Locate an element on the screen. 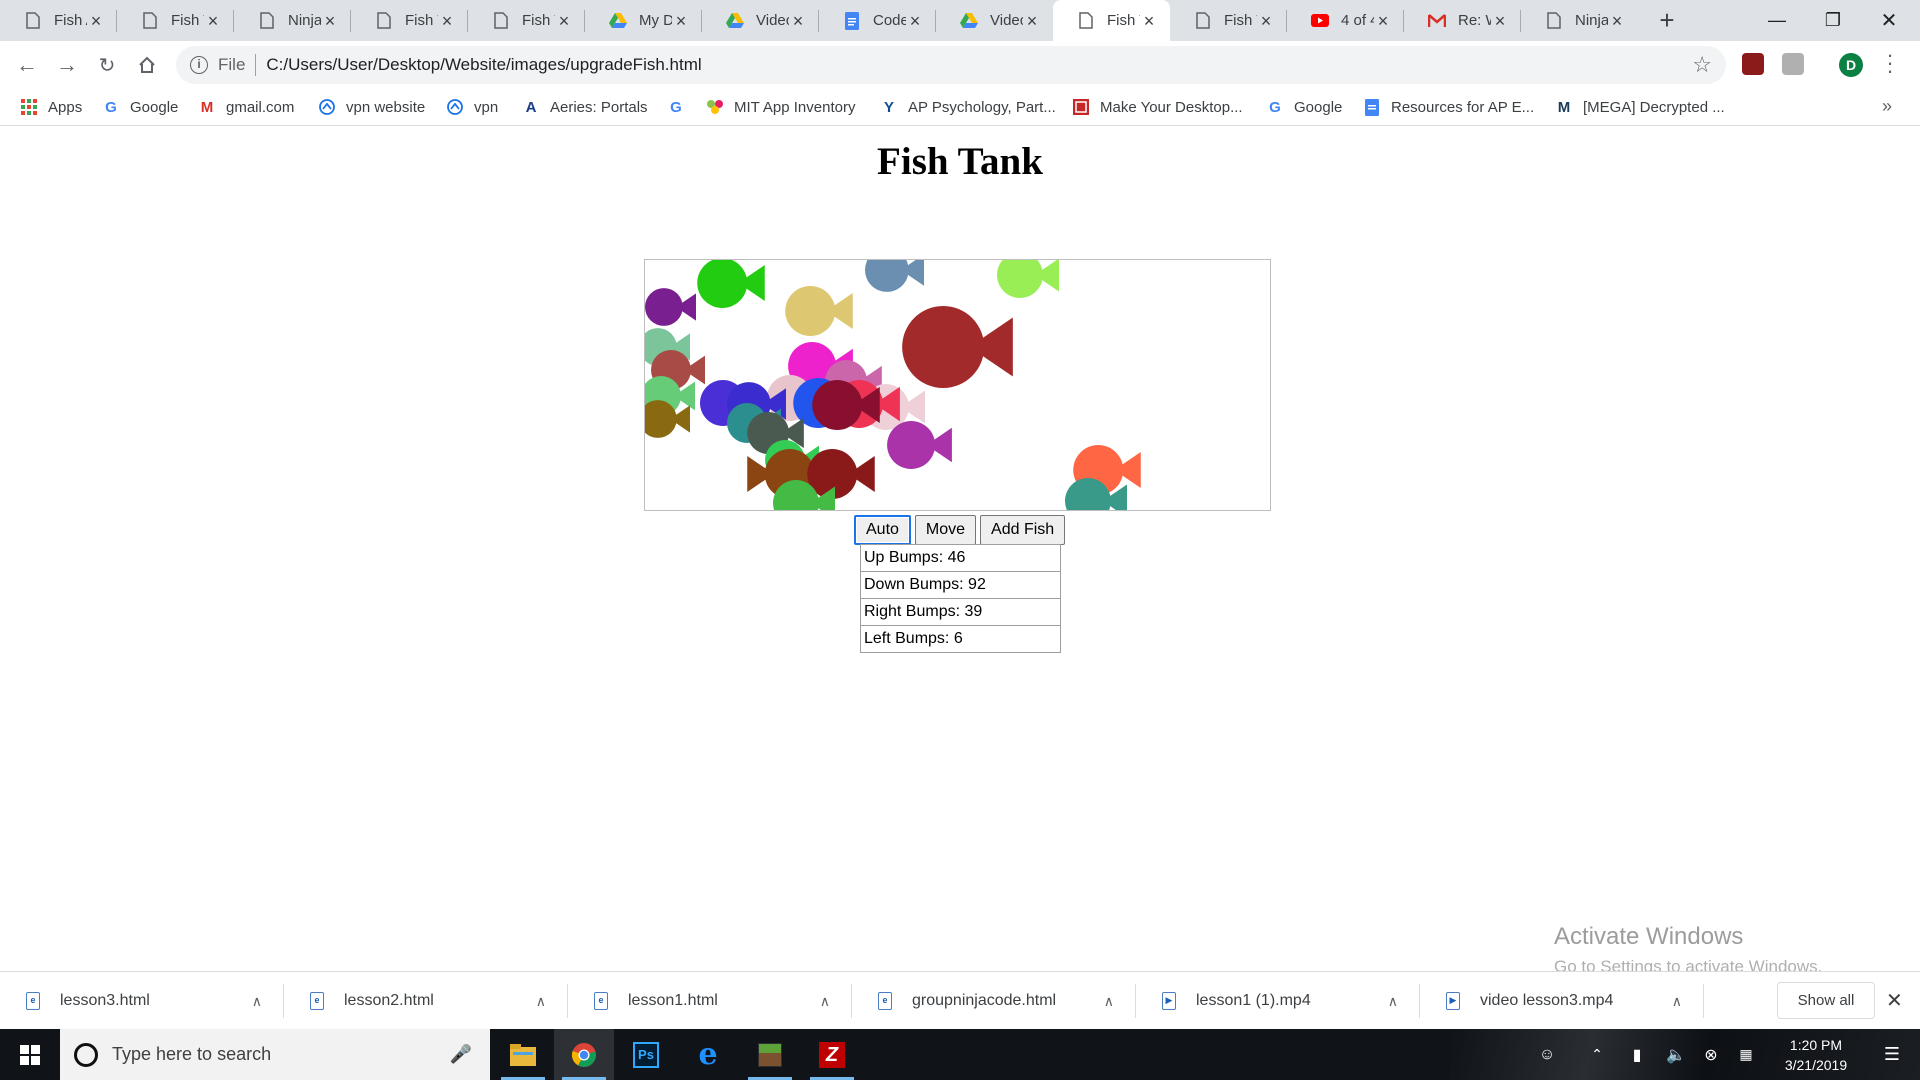 The width and height of the screenshot is (1920, 1080). taskbar-clock: 1:20 PM 3/21/2019 is located at coordinates (1816, 1055).